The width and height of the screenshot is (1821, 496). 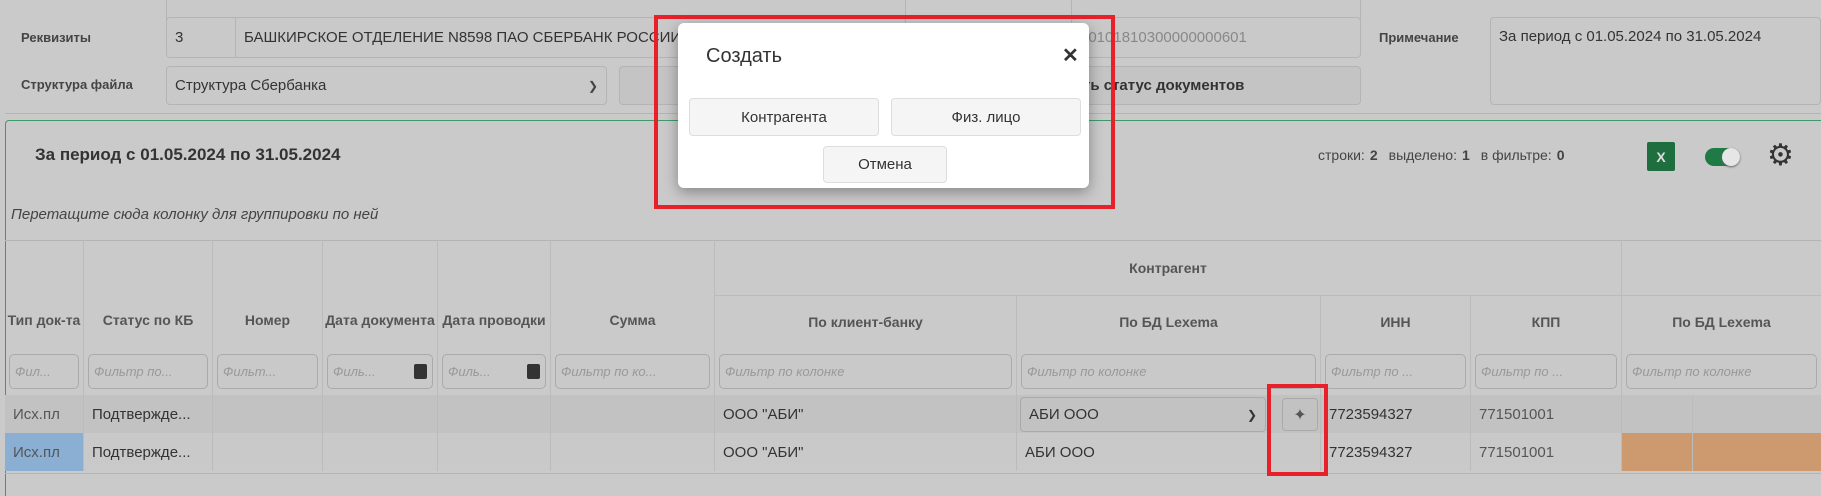 What do you see at coordinates (986, 117) in the screenshot?
I see `create-person-button: Физ. лицо` at bounding box center [986, 117].